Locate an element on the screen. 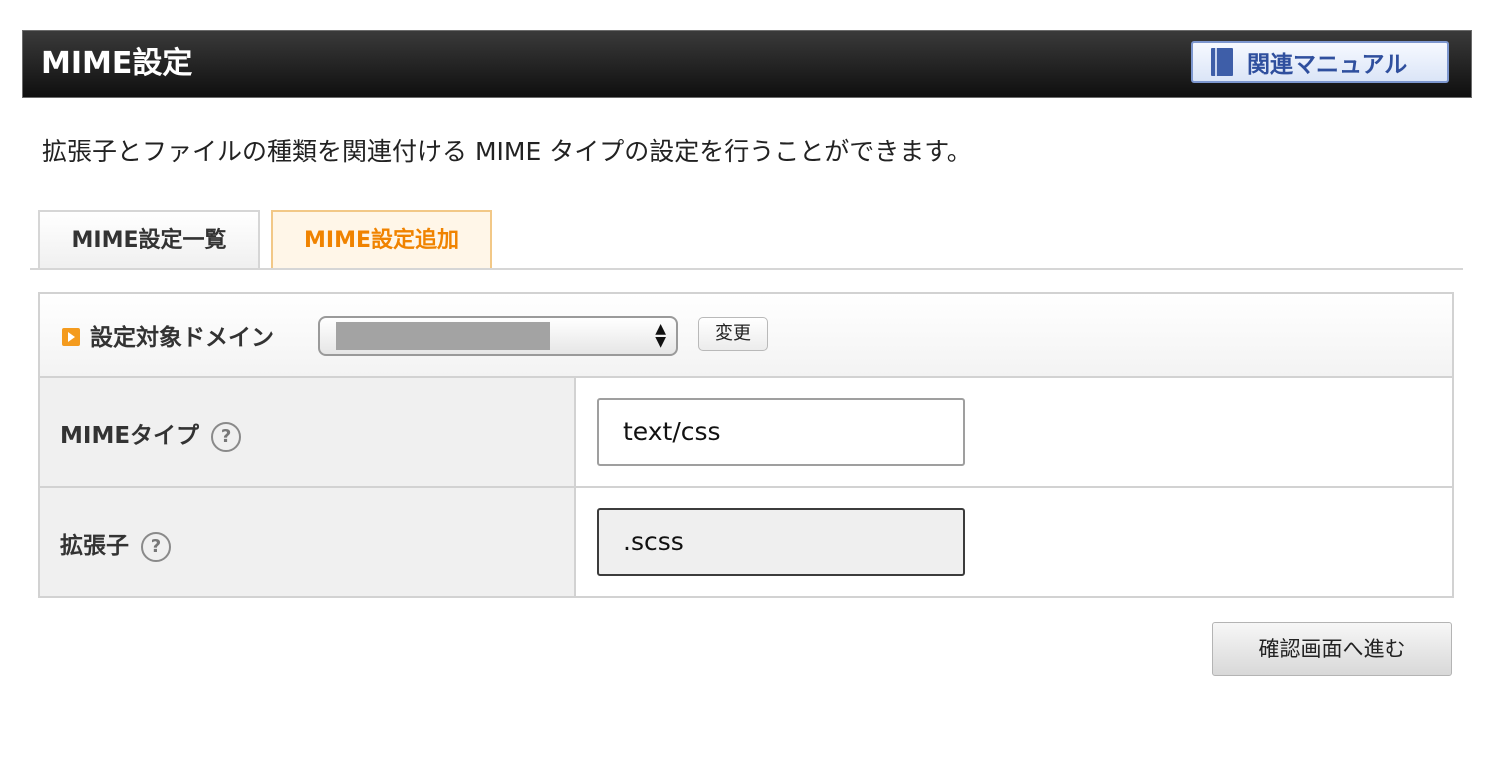 This screenshot has height=759, width=1496. page-description: 拡張子とファイルの種類を関連付ける MIME タイプの設定を行うことができます。 is located at coordinates (507, 151).